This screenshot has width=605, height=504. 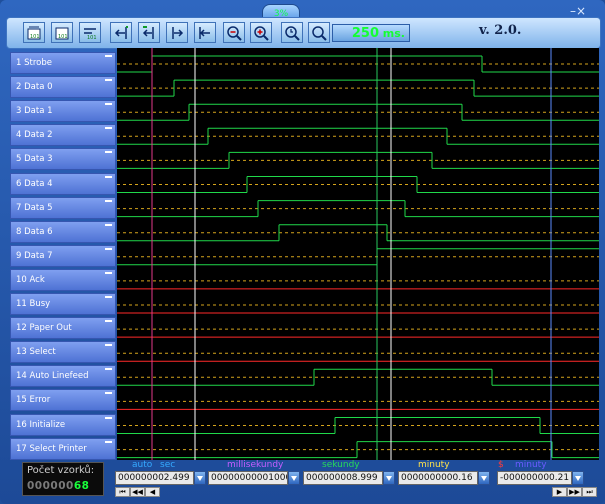 I want to click on channel-label: 5 Data 3, so click(x=63, y=159).